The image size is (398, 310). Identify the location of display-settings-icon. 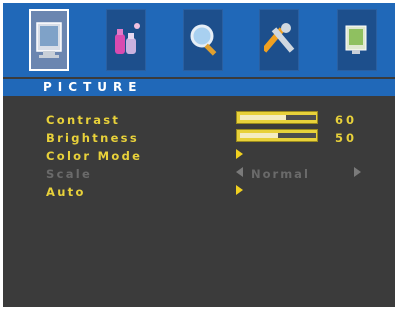
(356, 39).